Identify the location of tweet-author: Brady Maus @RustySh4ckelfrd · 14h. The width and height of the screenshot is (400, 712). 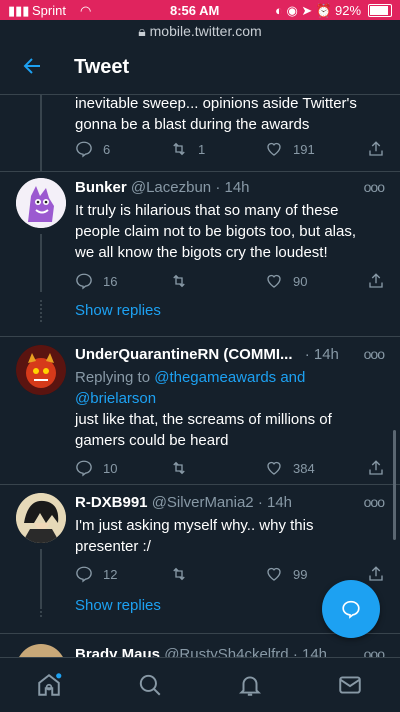
(201, 651).